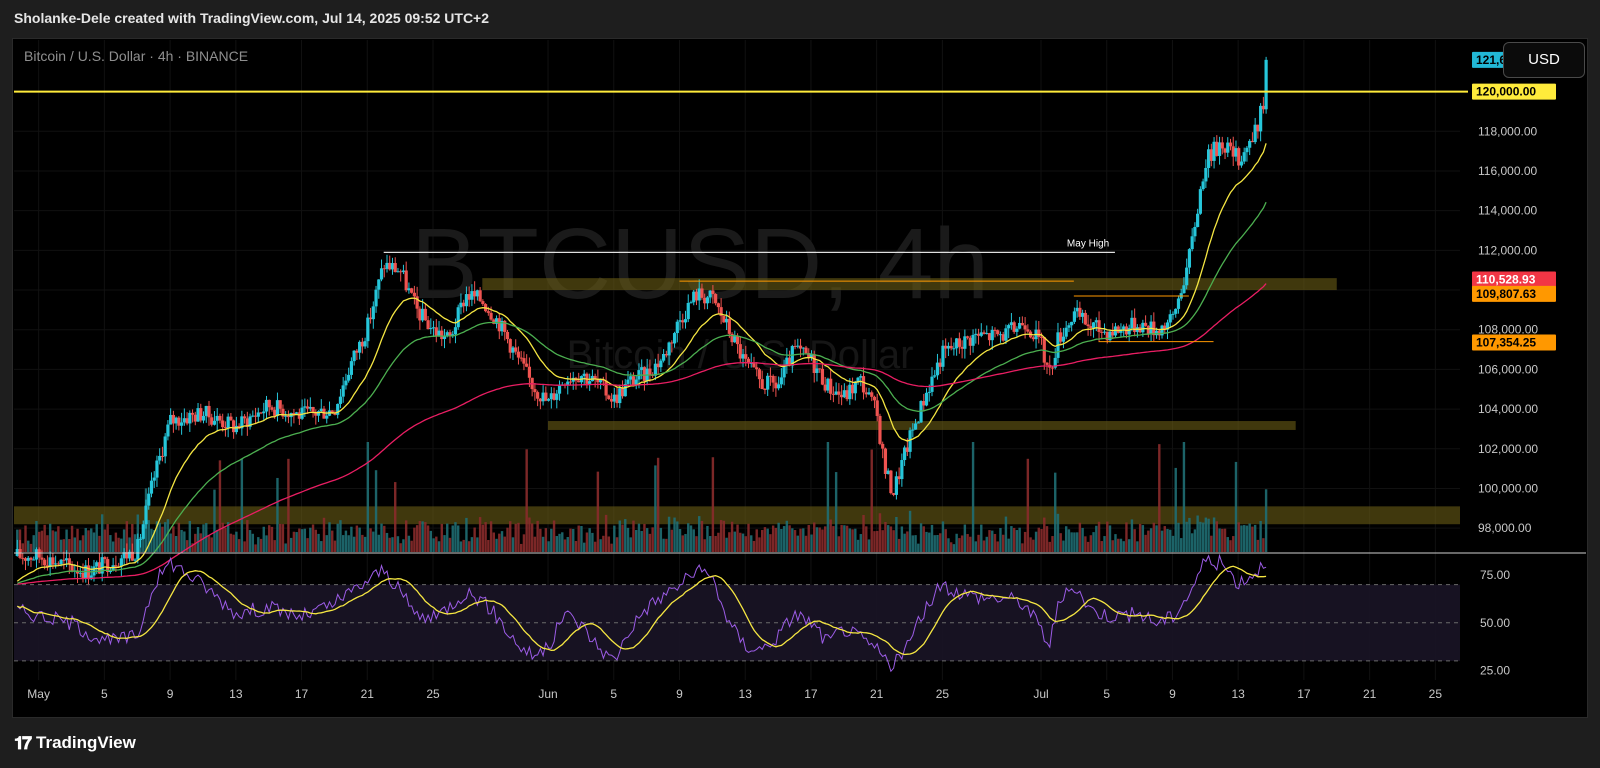 The height and width of the screenshot is (768, 1600). Describe the element at coordinates (1544, 60) in the screenshot. I see `currency-button: USD` at that location.